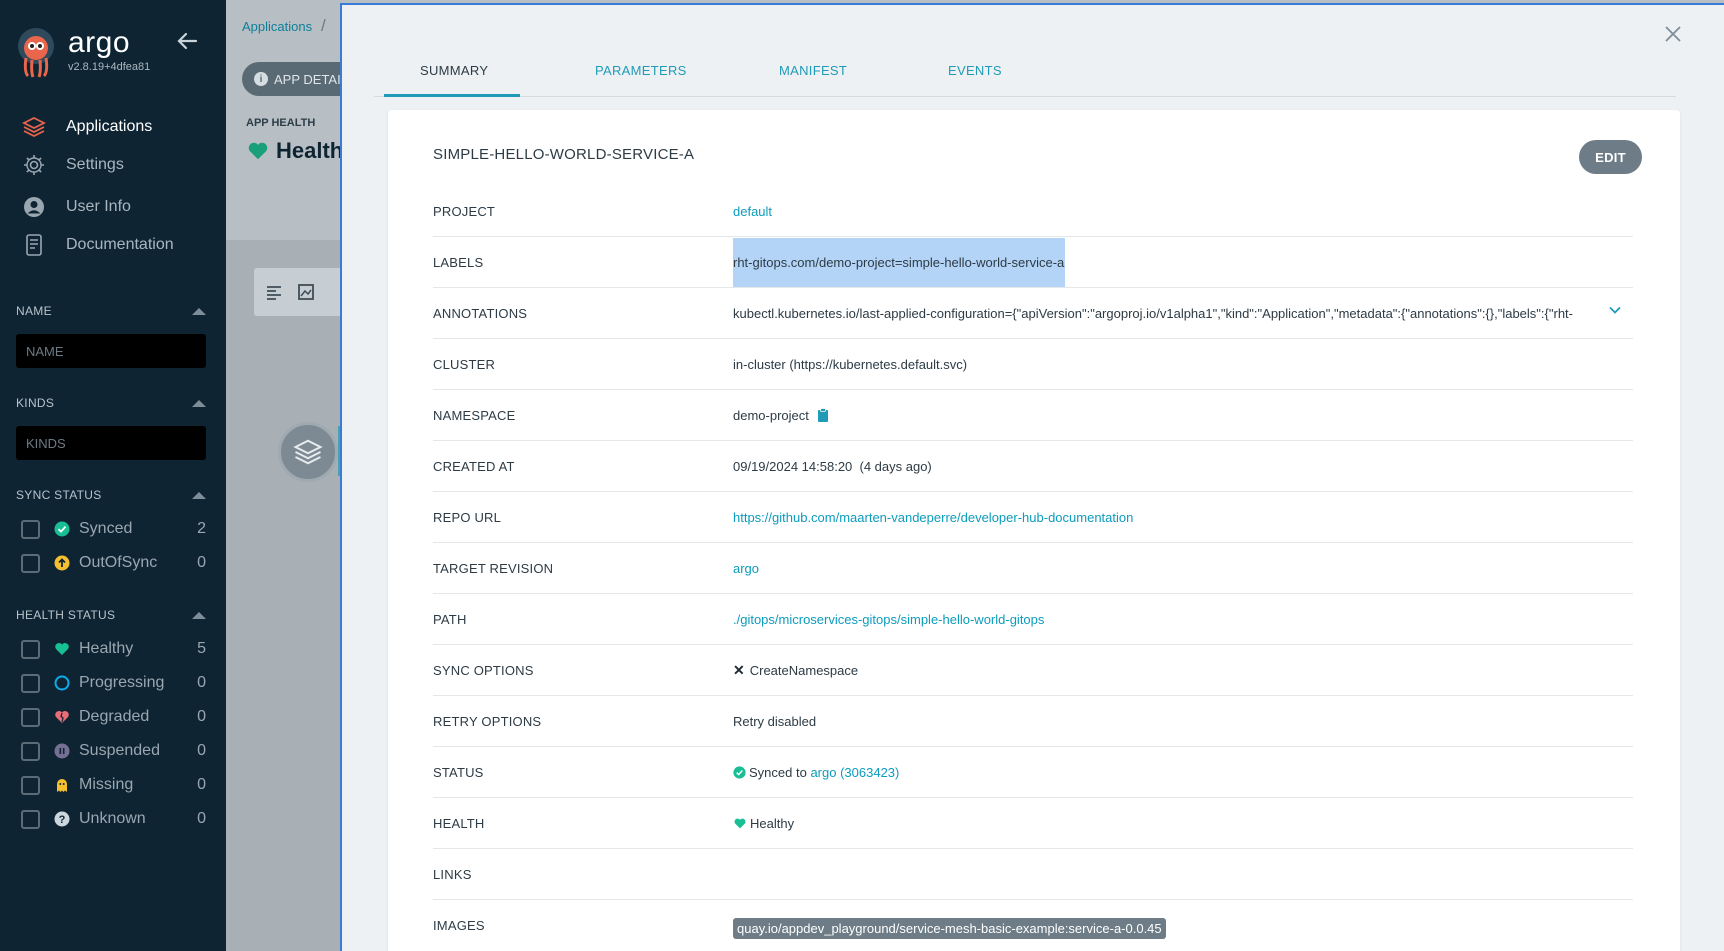 This screenshot has width=1724, height=951. What do you see at coordinates (201, 562) in the screenshot?
I see `filter-option-count: 0` at bounding box center [201, 562].